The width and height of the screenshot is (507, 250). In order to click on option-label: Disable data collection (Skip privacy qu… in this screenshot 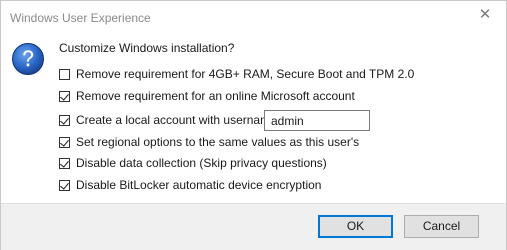, I will do `click(201, 163)`.